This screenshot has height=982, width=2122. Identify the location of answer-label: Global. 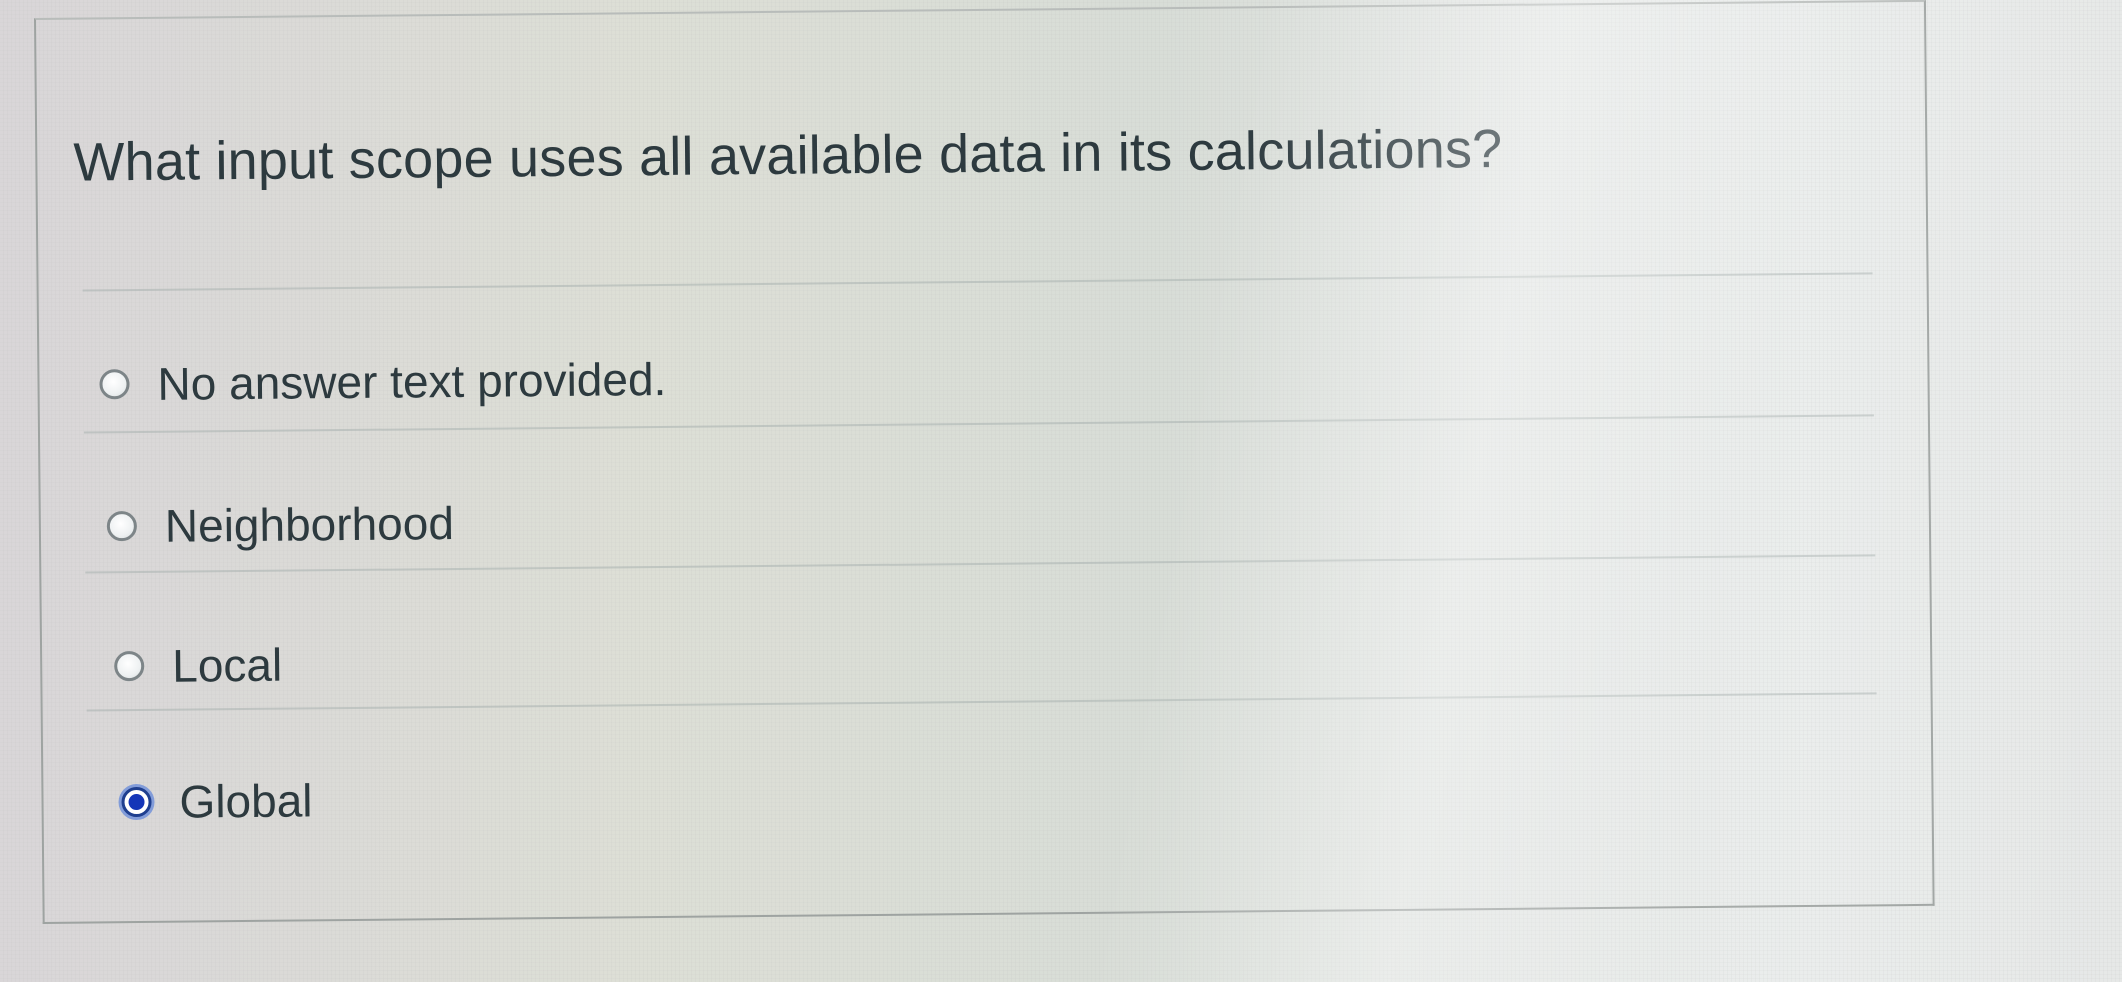
(246, 801).